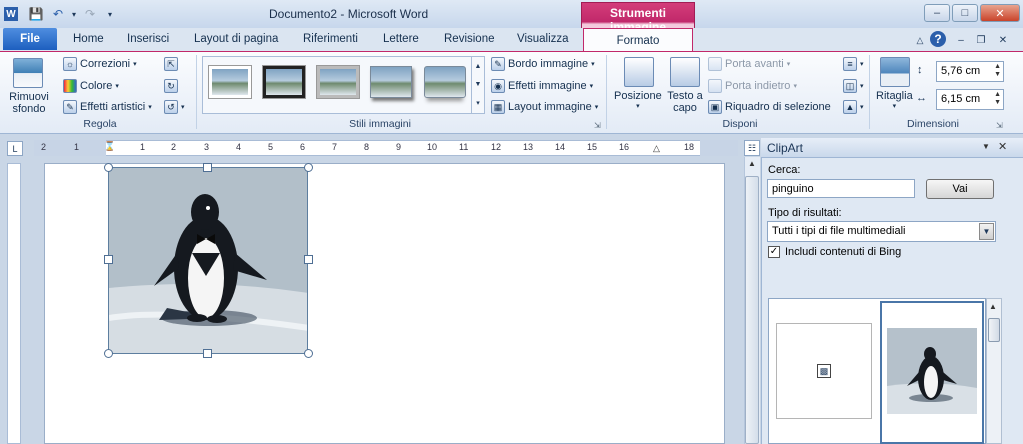  What do you see at coordinates (656, 148) in the screenshot?
I see `right-indent-marker-icon: △` at bounding box center [656, 148].